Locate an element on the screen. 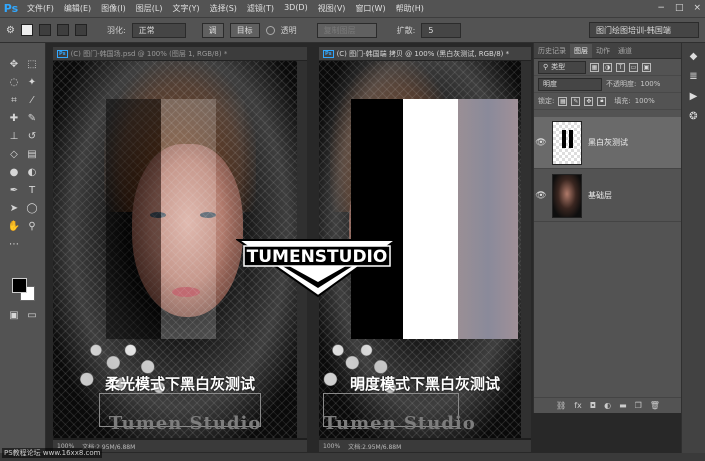  copy-layer-button: 复制图层 is located at coordinates (346, 30).